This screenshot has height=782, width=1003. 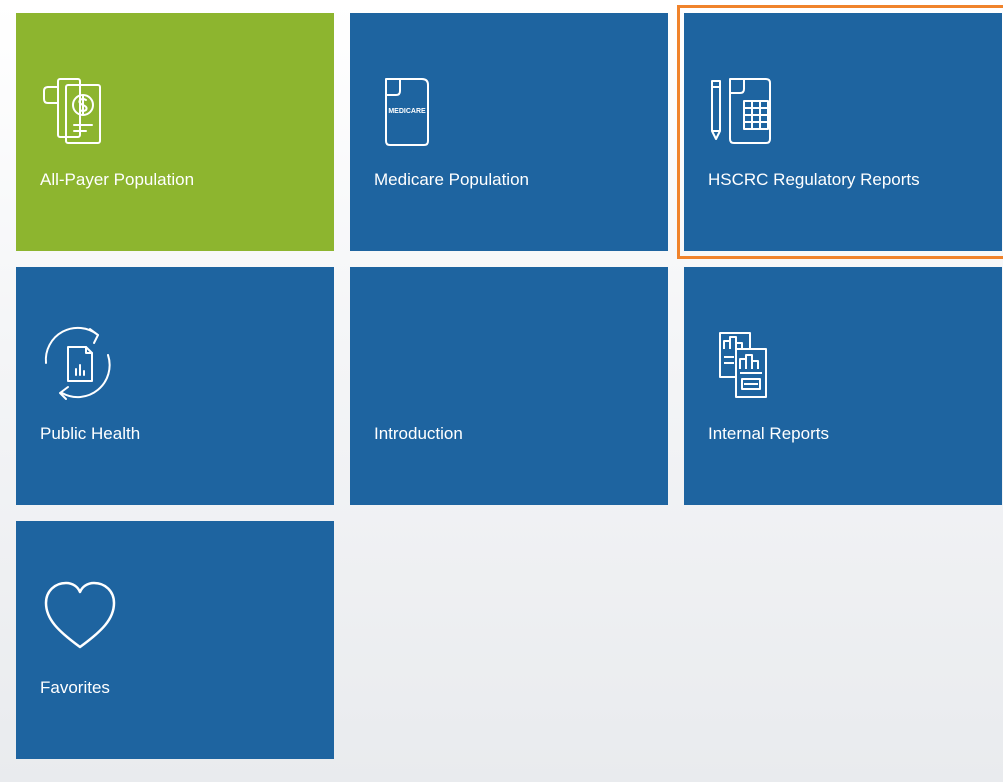 I want to click on tile-label: HSCRC Regulatory Reports, so click(x=814, y=179).